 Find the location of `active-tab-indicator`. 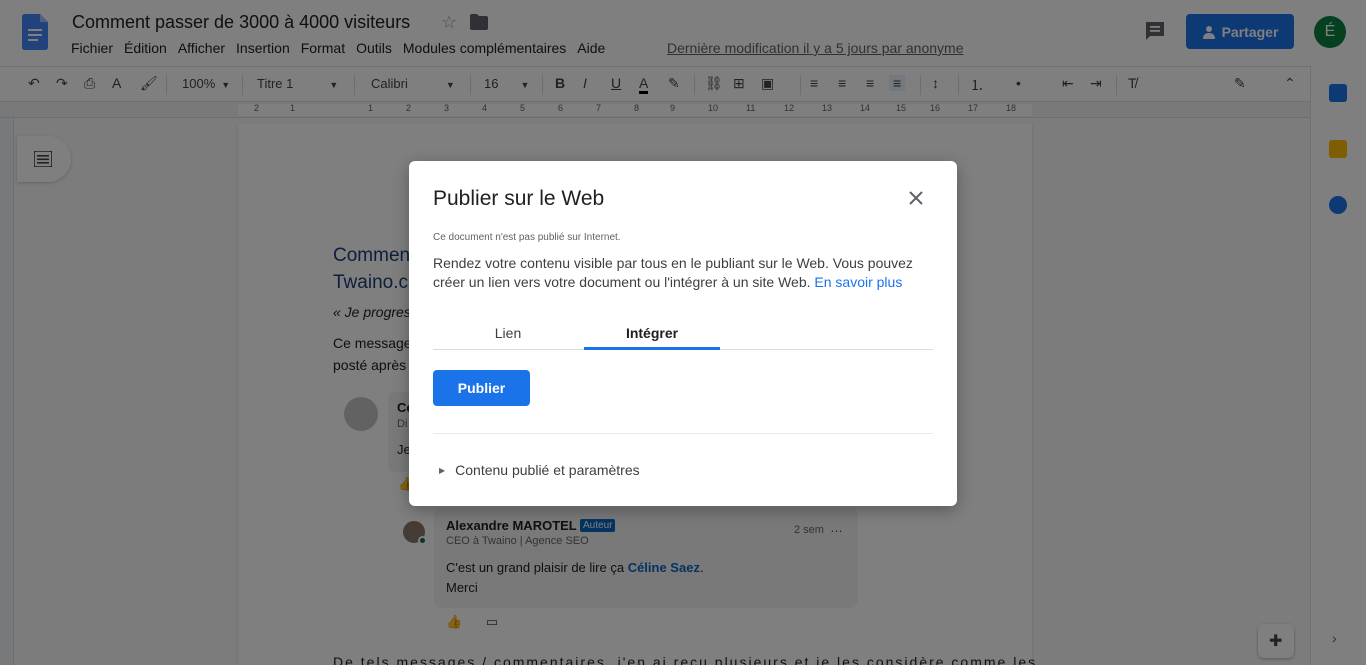

active-tab-indicator is located at coordinates (652, 348).